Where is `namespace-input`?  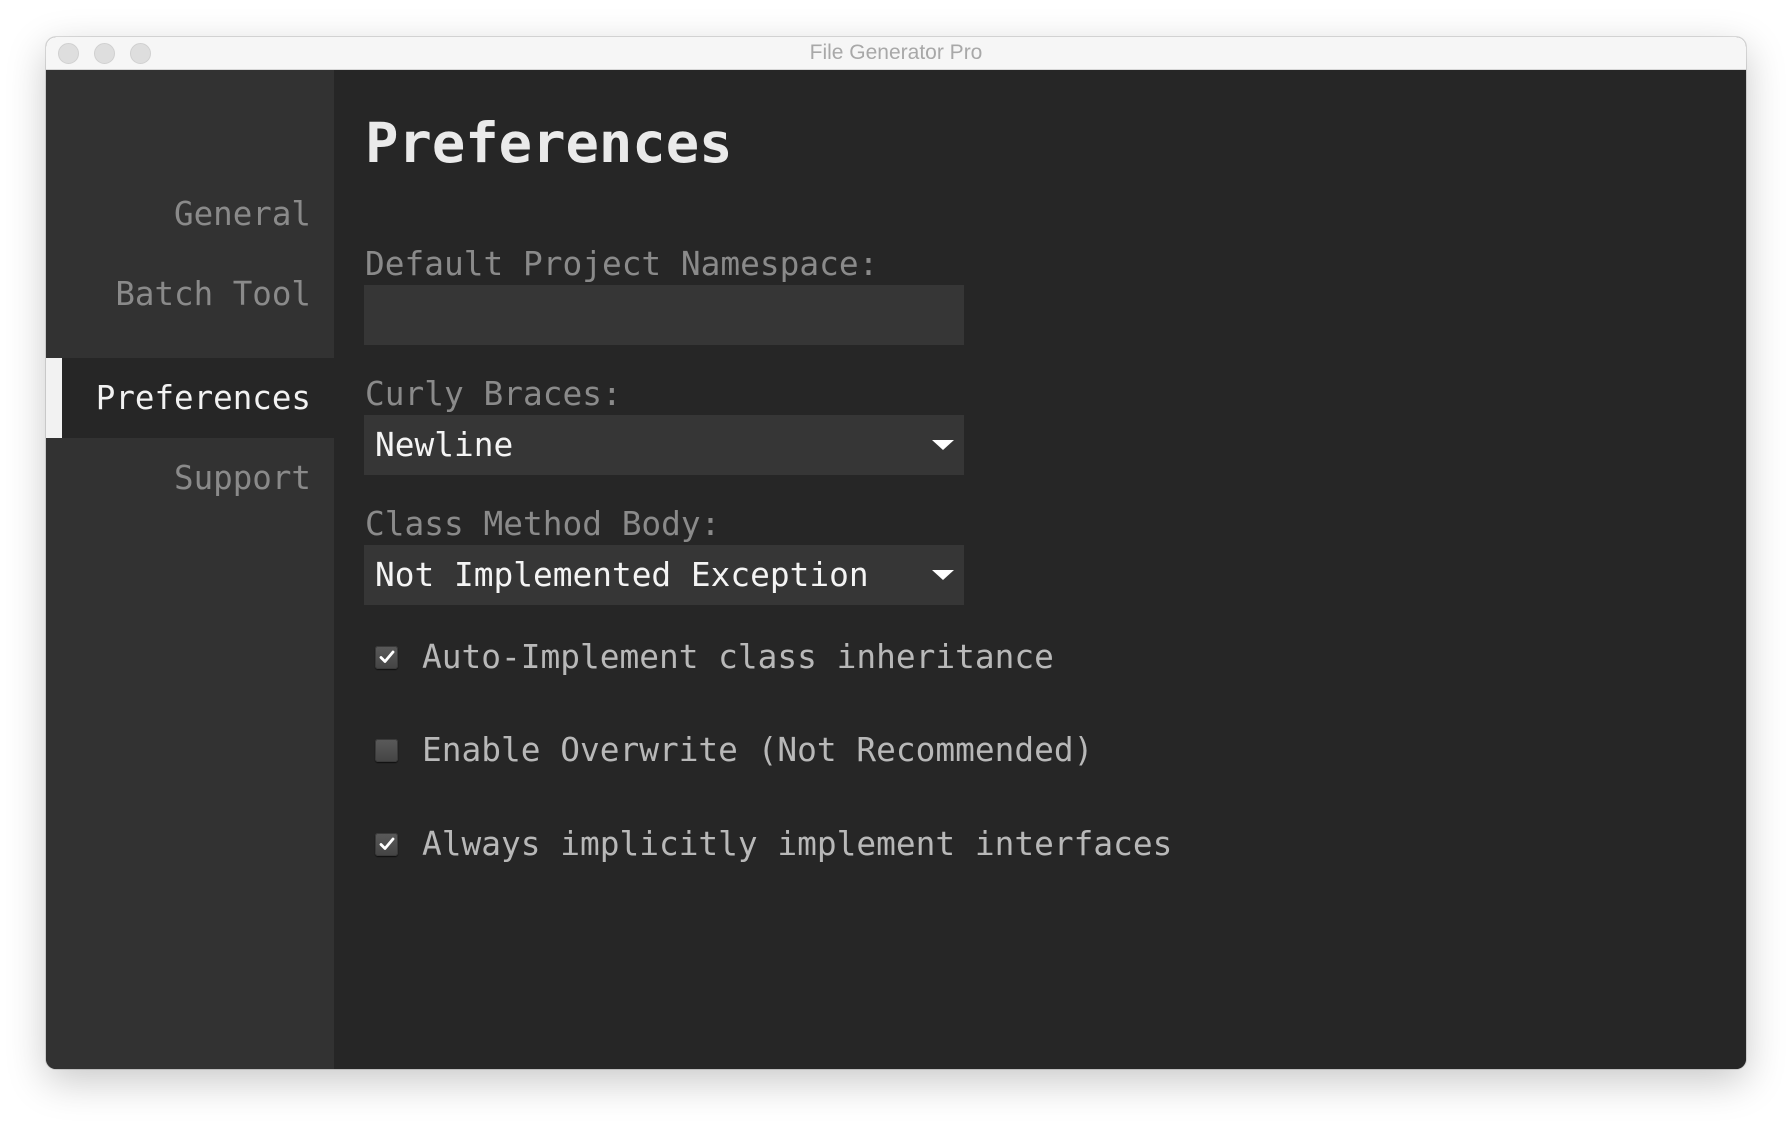 namespace-input is located at coordinates (664, 315).